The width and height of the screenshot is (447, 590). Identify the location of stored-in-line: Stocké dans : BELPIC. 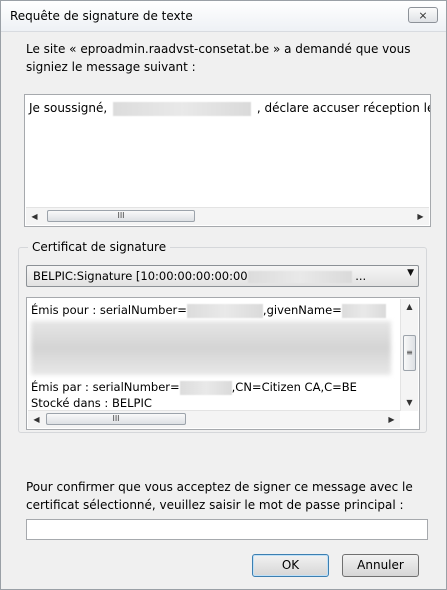
(91, 403).